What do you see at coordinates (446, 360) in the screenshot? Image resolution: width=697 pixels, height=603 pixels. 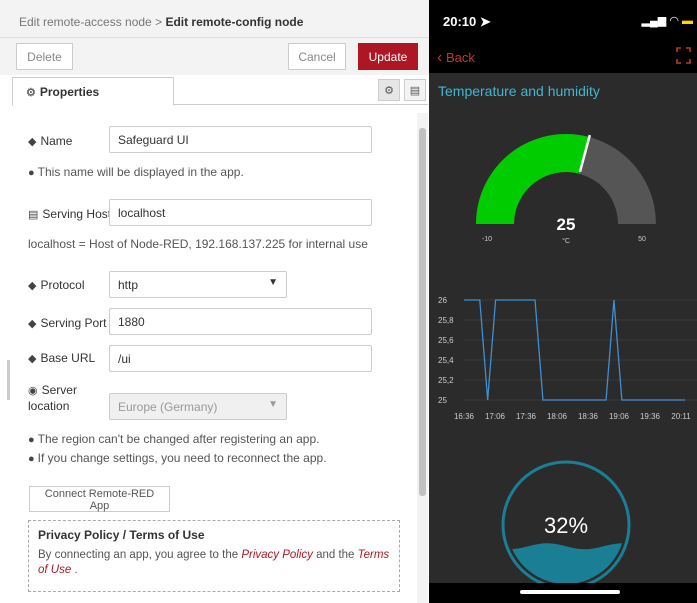 I see `chart-y-tick-label: 25,4` at bounding box center [446, 360].